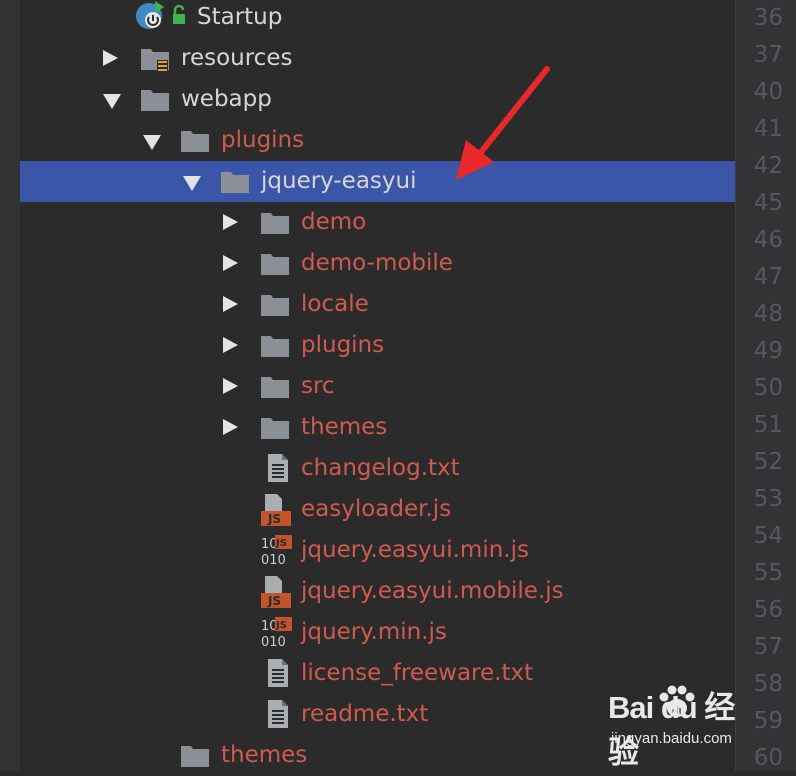  Describe the element at coordinates (432, 591) in the screenshot. I see `tree-row-label: jquery.easyui.mobile.js` at that location.